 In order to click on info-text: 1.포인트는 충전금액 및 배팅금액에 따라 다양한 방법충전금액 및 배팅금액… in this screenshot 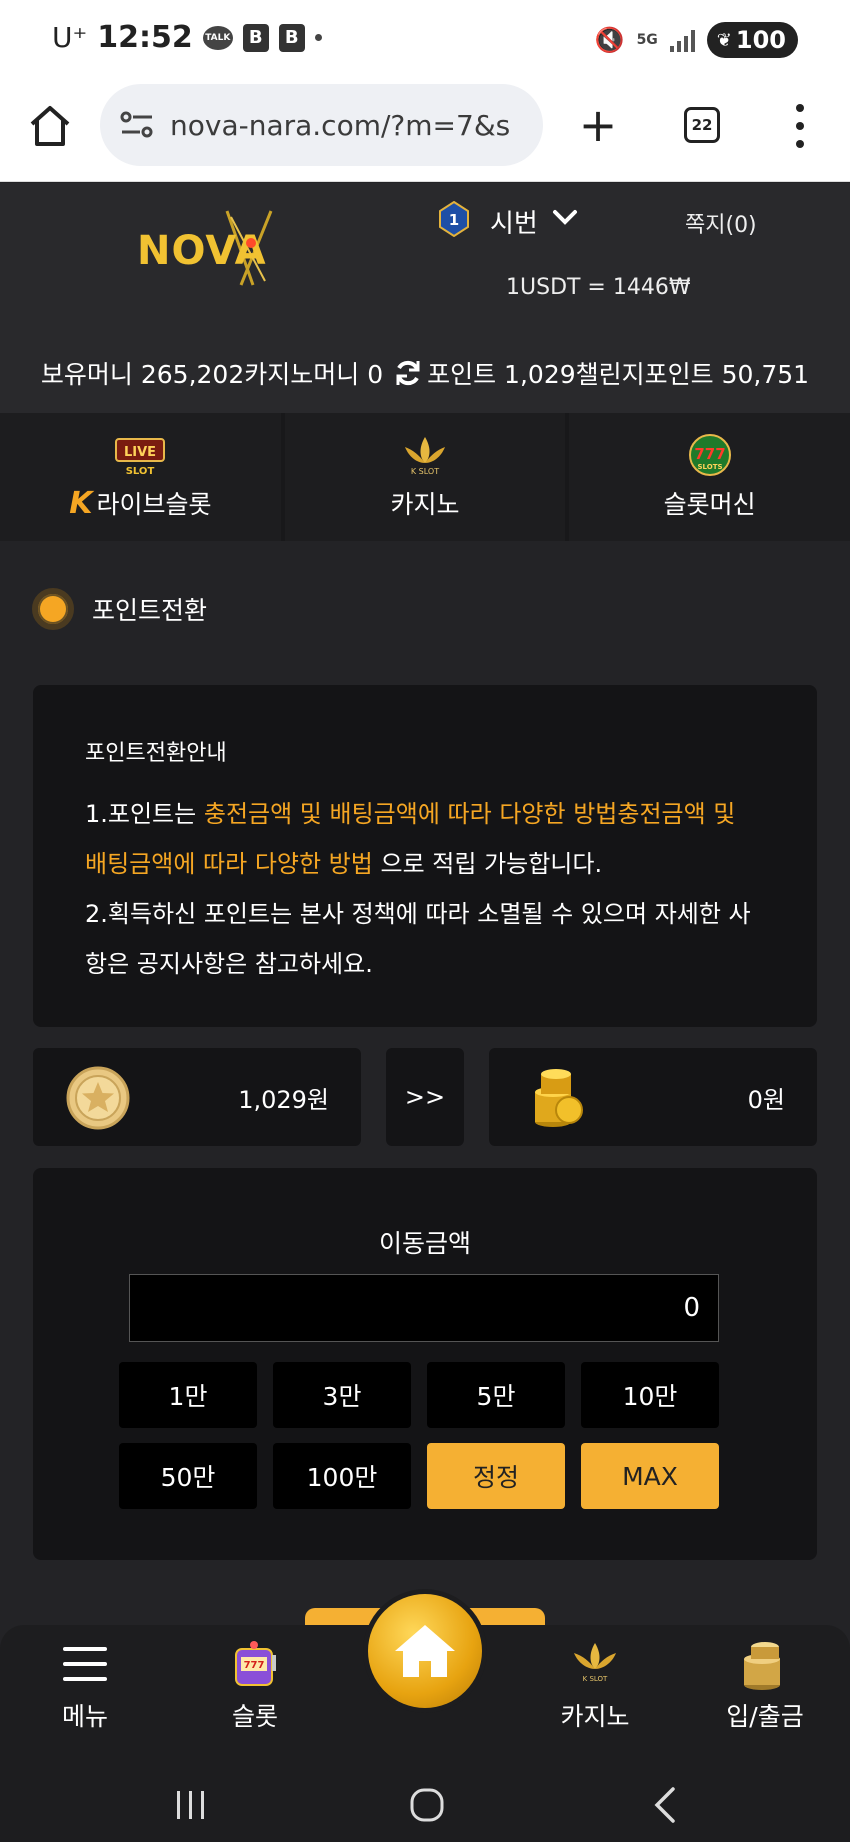, I will do `click(425, 889)`.